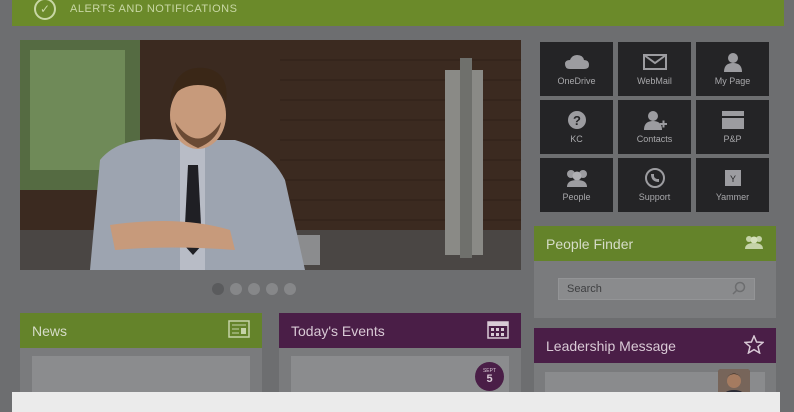 This screenshot has width=794, height=412. I want to click on tile-pp: P&P, so click(732, 127).